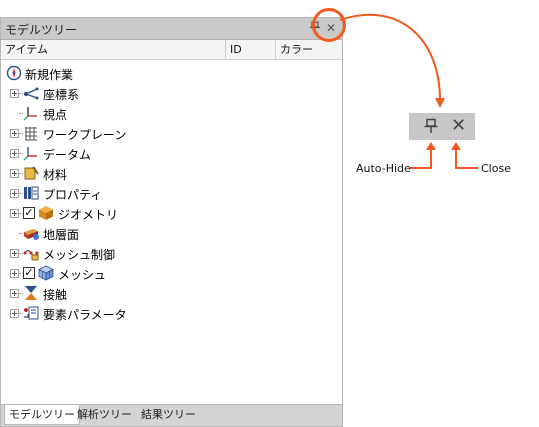  What do you see at coordinates (171, 274) in the screenshot?
I see `tree-item: ✓ メッシュ` at bounding box center [171, 274].